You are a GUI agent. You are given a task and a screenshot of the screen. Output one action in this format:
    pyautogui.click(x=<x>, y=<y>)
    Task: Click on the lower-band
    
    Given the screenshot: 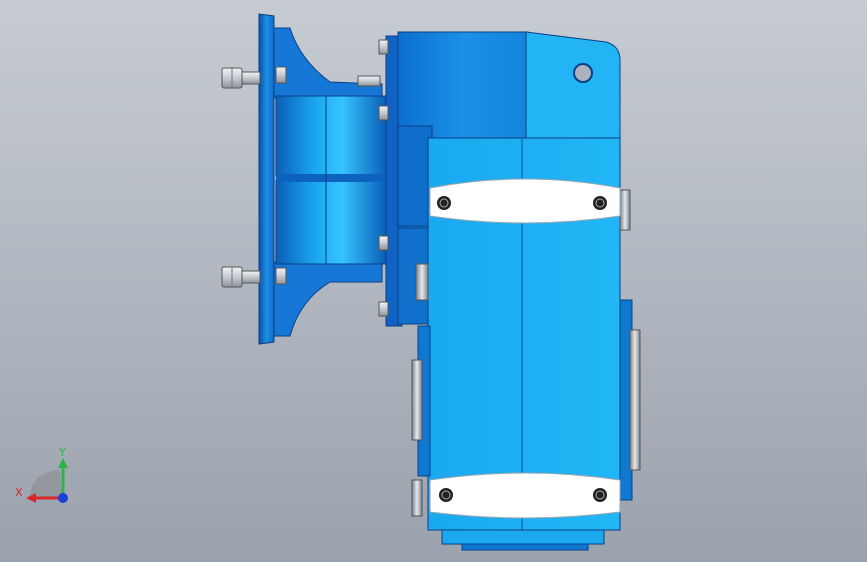 What is the action you would take?
    pyautogui.click(x=525, y=495)
    